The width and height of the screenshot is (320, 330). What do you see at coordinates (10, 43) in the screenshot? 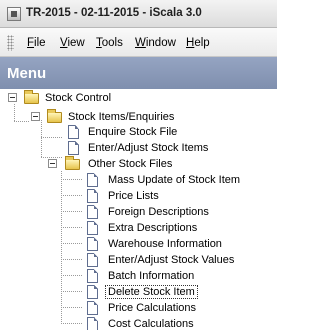
I see `toolbar-grip-icon` at bounding box center [10, 43].